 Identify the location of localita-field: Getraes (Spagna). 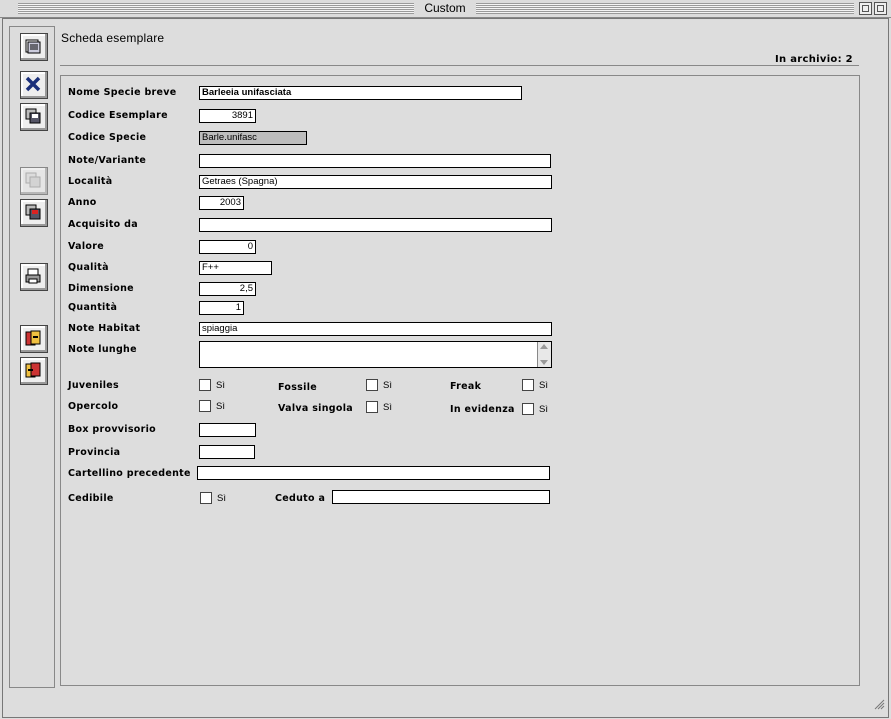
(375, 182).